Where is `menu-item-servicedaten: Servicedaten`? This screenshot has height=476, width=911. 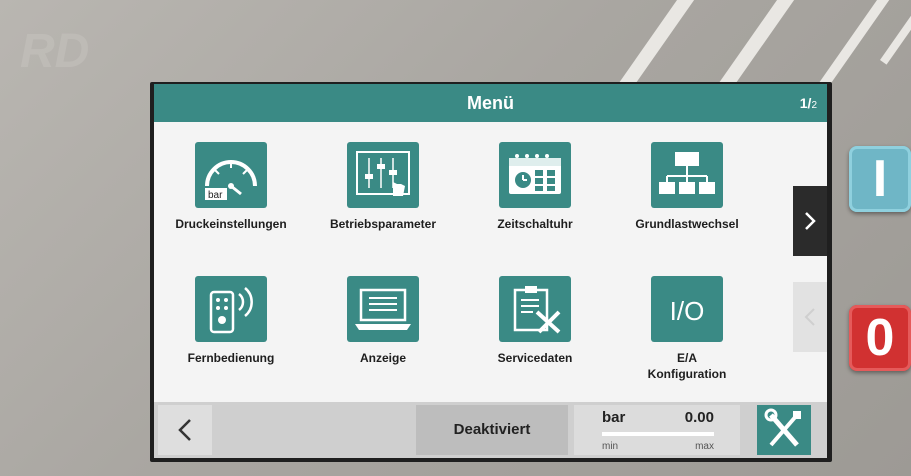
menu-item-servicedaten: Servicedaten is located at coordinates (535, 321).